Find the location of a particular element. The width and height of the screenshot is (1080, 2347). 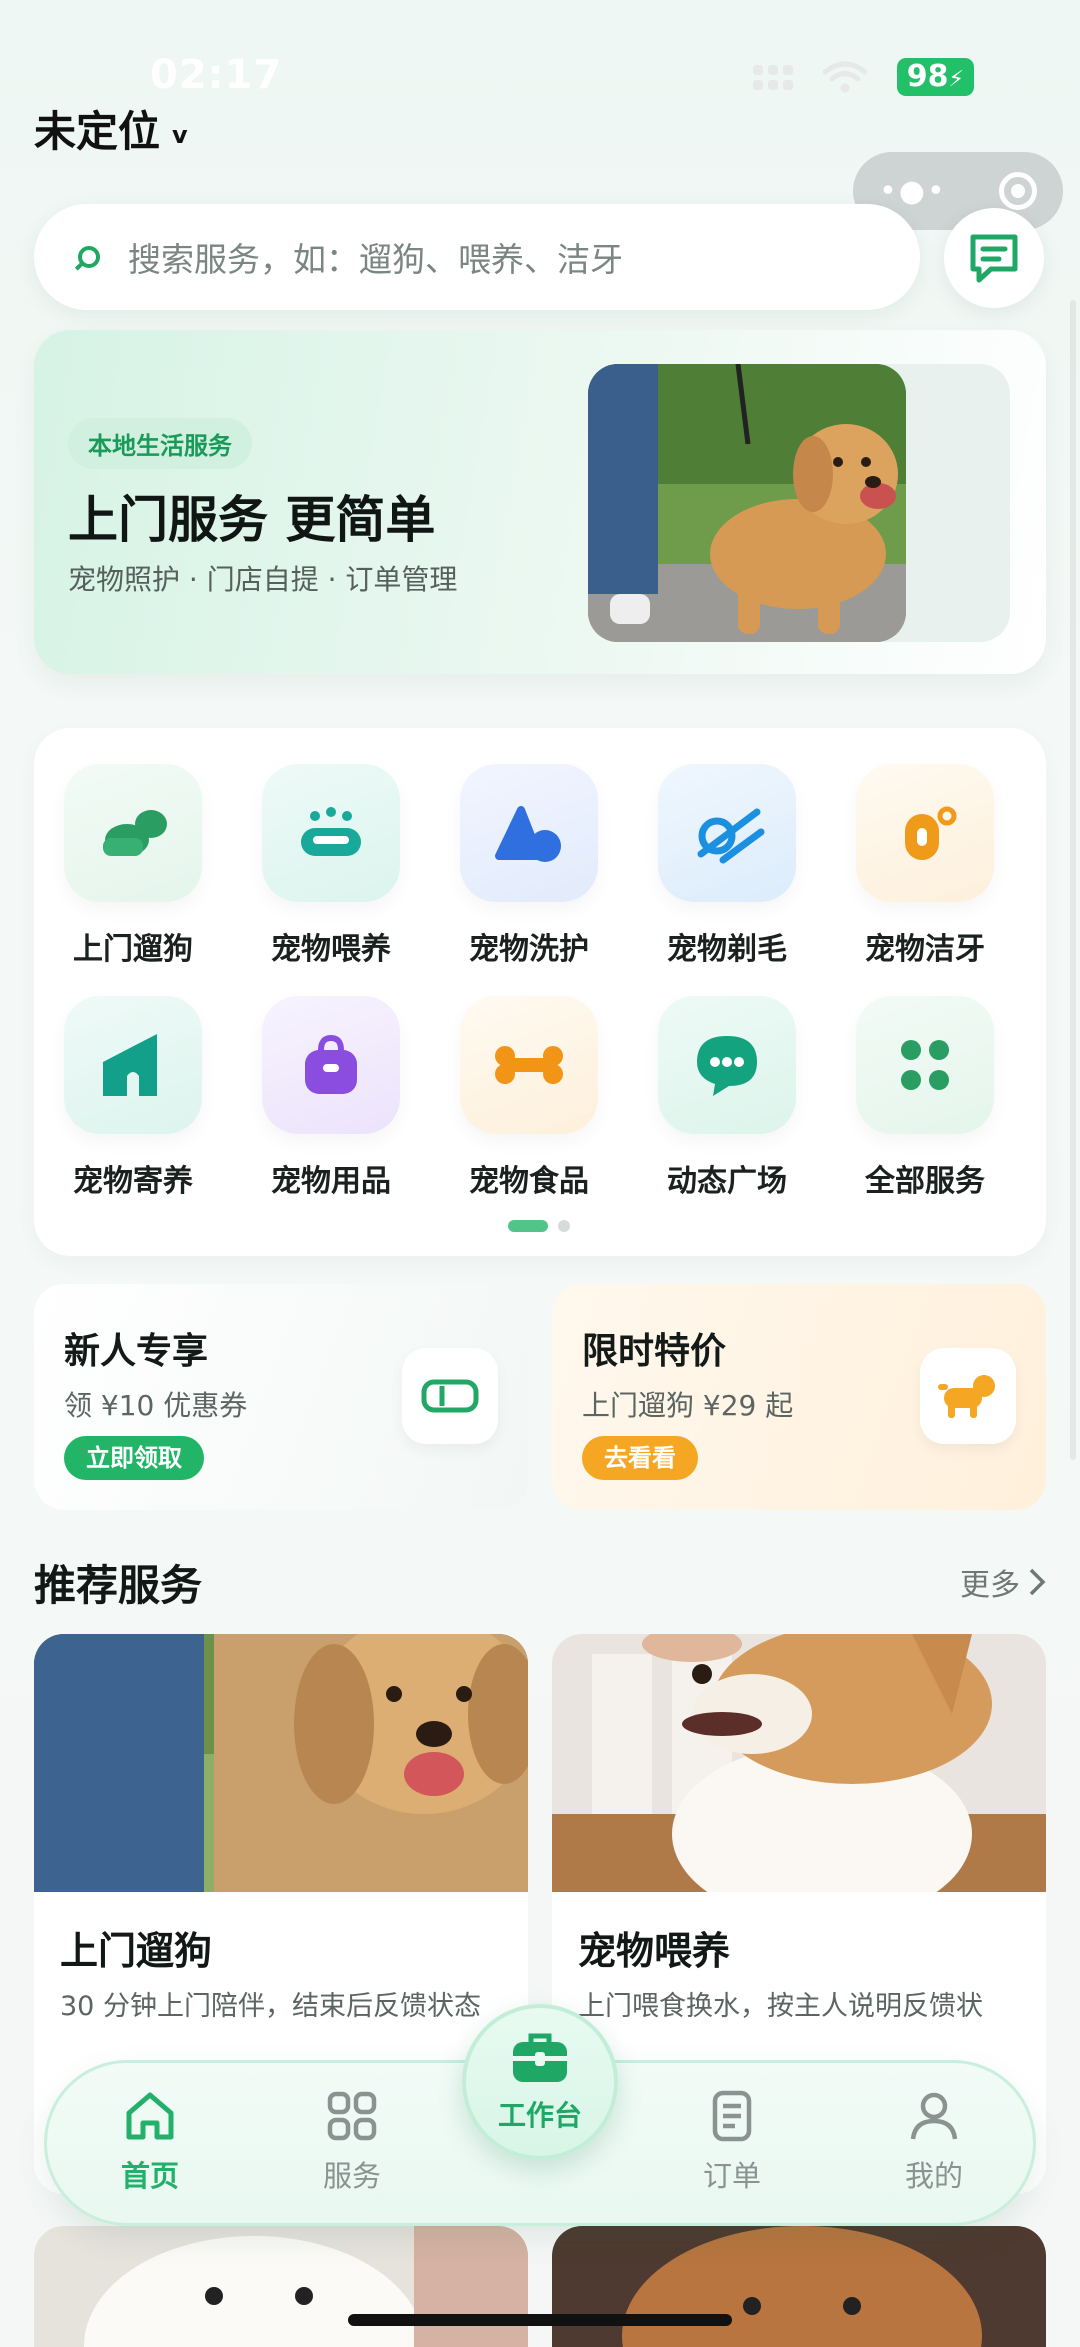

dog-icon is located at coordinates (968, 1396).